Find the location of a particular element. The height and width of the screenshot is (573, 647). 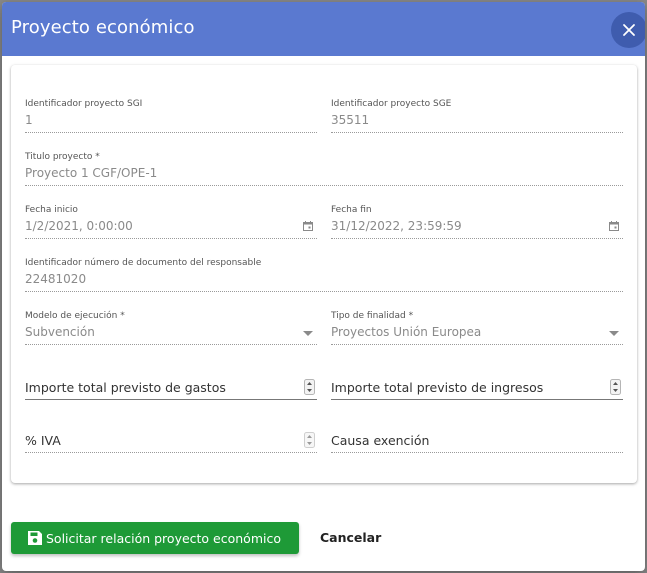

fecha-inicio-value: 1/2/2021, 0:00:00 is located at coordinates (79, 226).